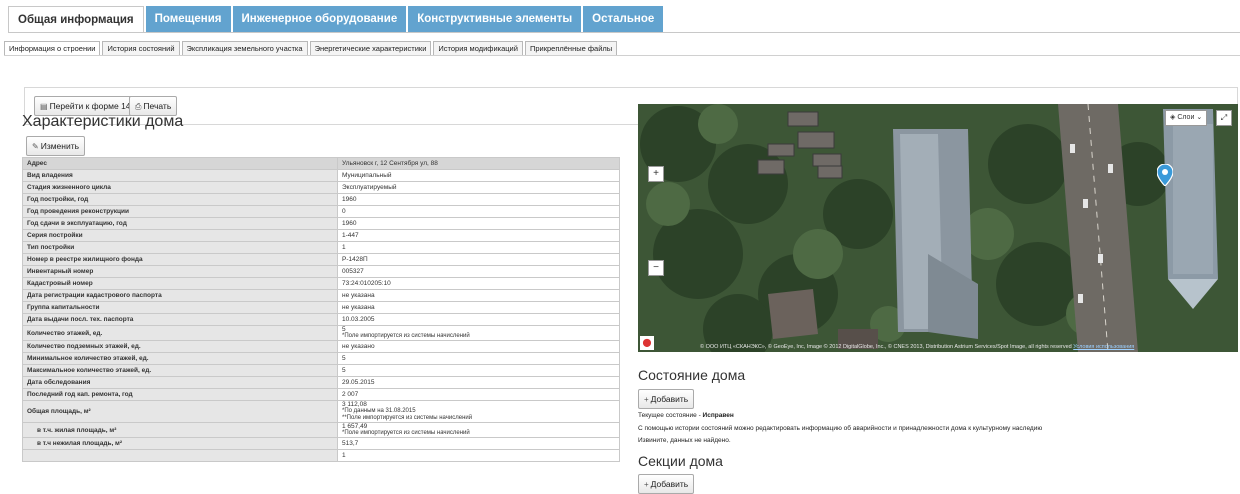  What do you see at coordinates (180, 370) in the screenshot?
I see `row-label: Максимальное количество этажей, ед.` at bounding box center [180, 370].